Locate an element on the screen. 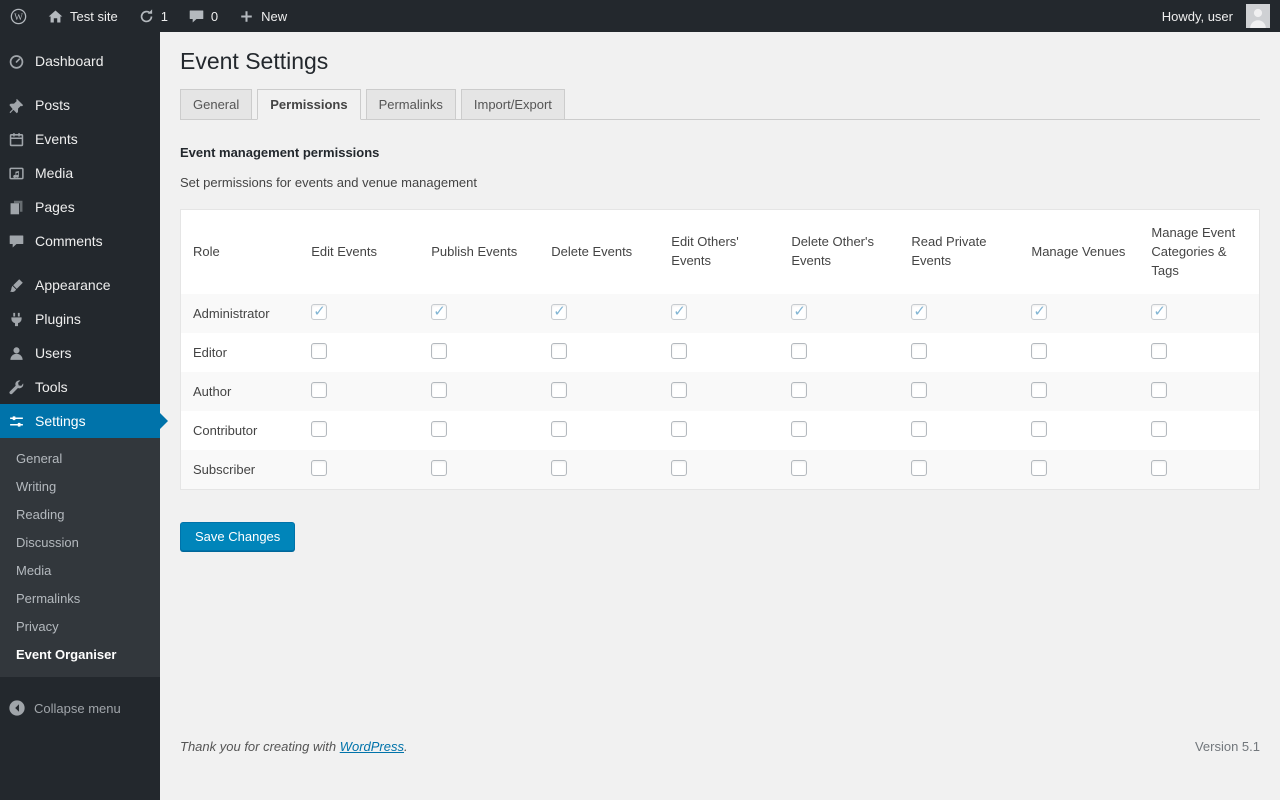 The height and width of the screenshot is (800, 1280). checkbox-subscriber-read-private-events is located at coordinates (919, 468).